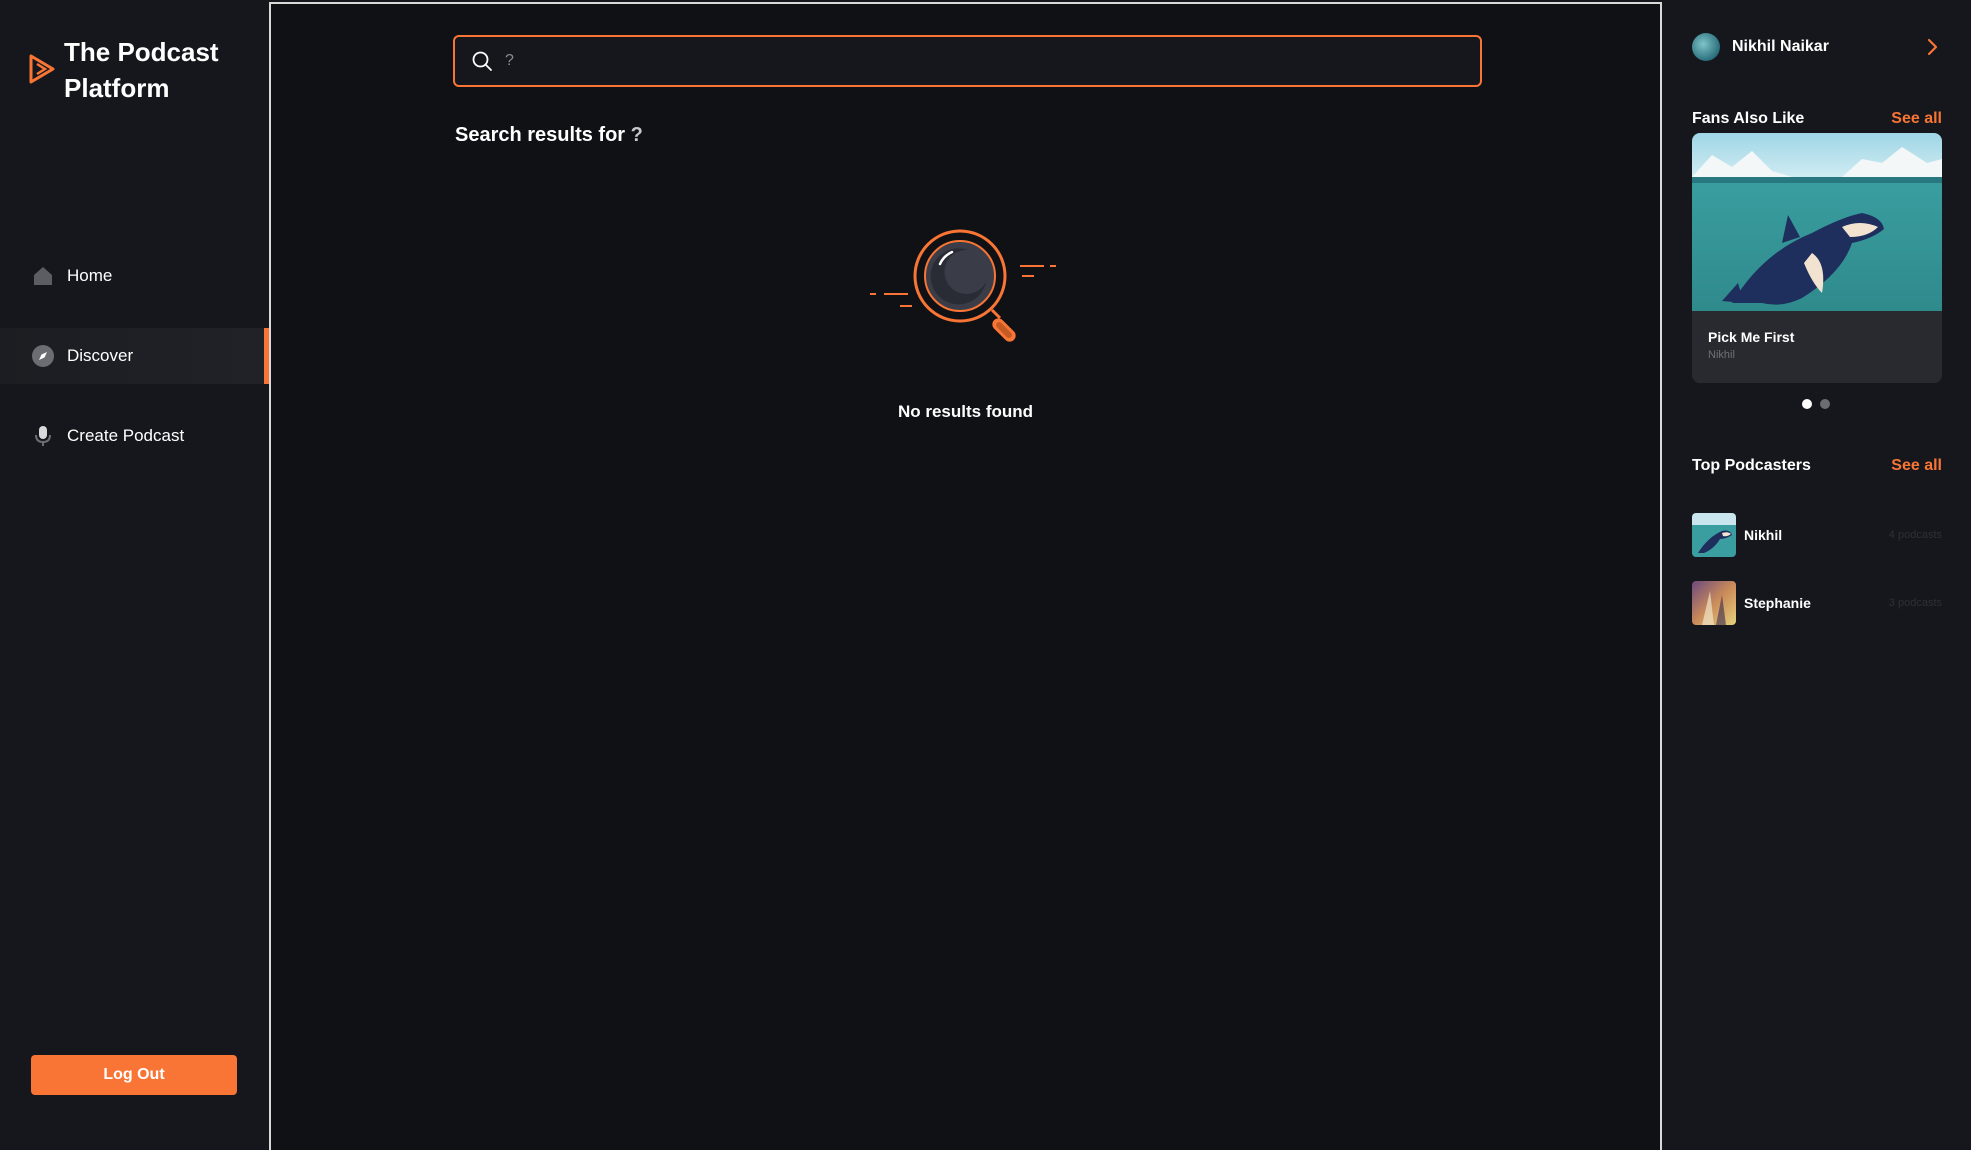 Image resolution: width=1971 pixels, height=1150 pixels. I want to click on section-title: Fans Also Like, so click(1748, 118).